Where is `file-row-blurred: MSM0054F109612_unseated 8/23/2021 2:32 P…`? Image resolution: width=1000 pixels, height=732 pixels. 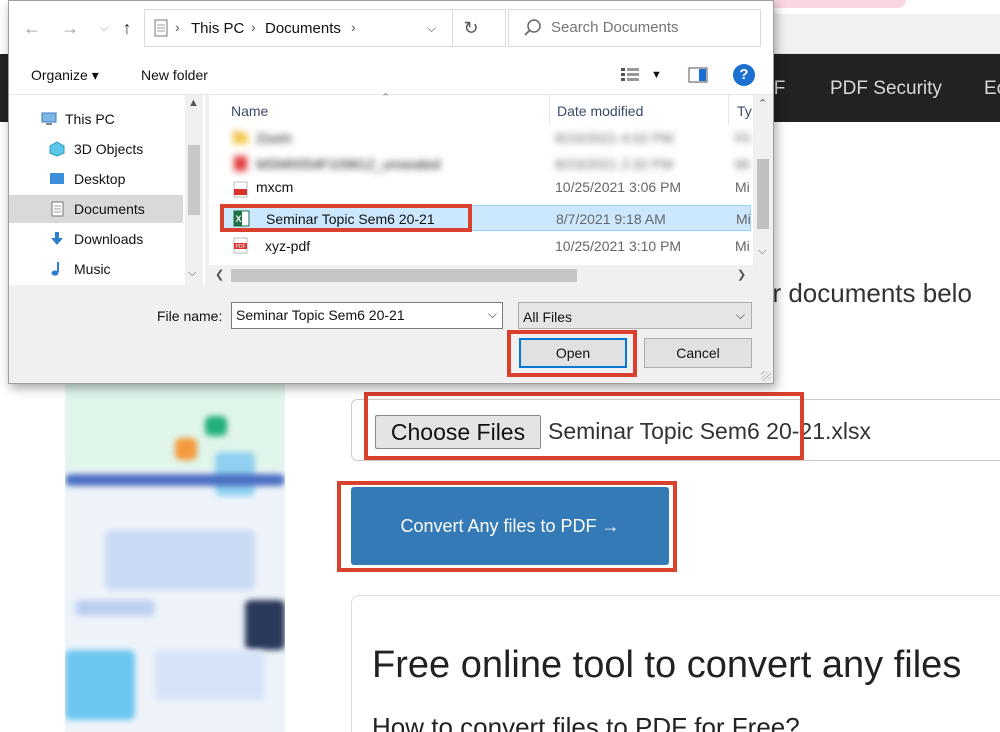
file-row-blurred: MSM0054F109612_unseated 8/23/2021 2:32 P… is located at coordinates (486, 164).